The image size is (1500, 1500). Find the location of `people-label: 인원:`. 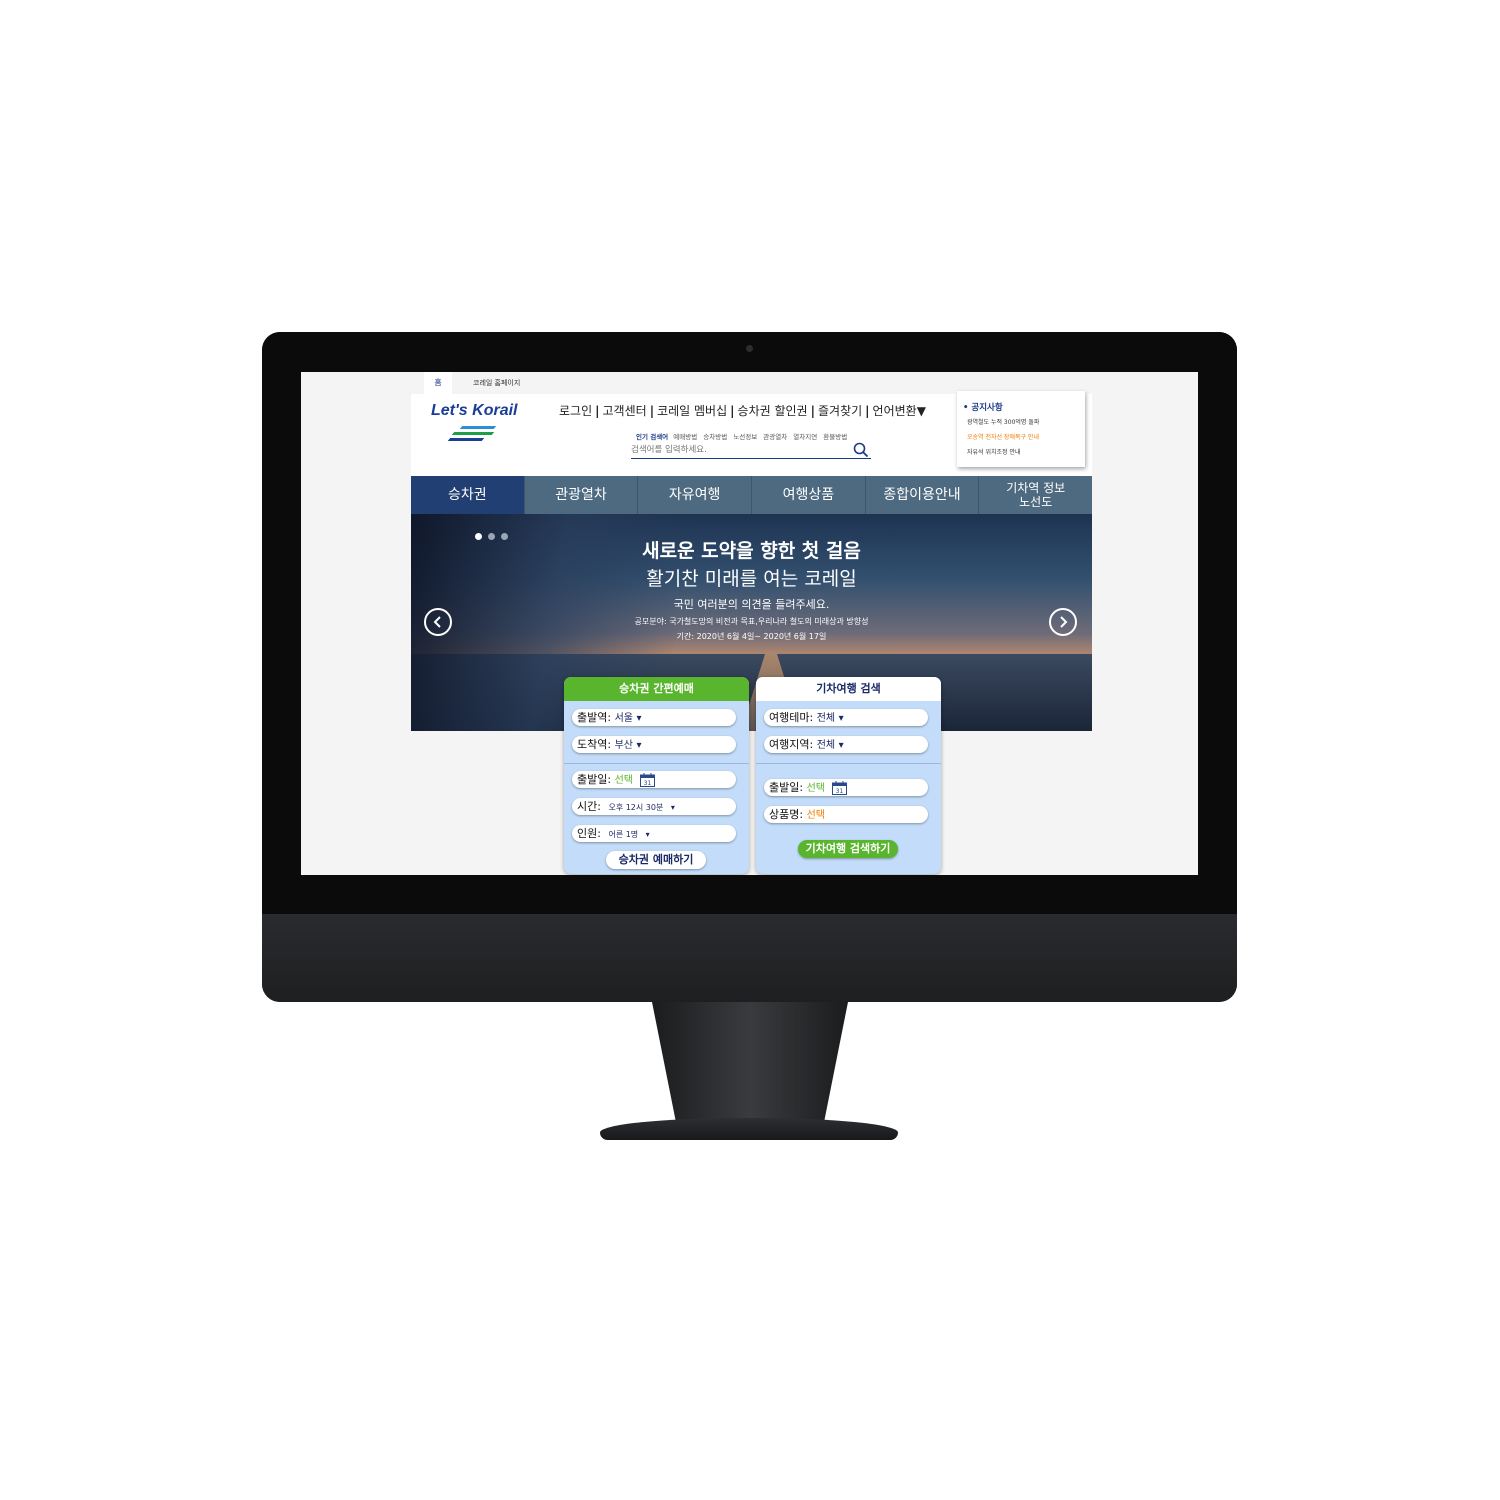

people-label: 인원: is located at coordinates (589, 833).